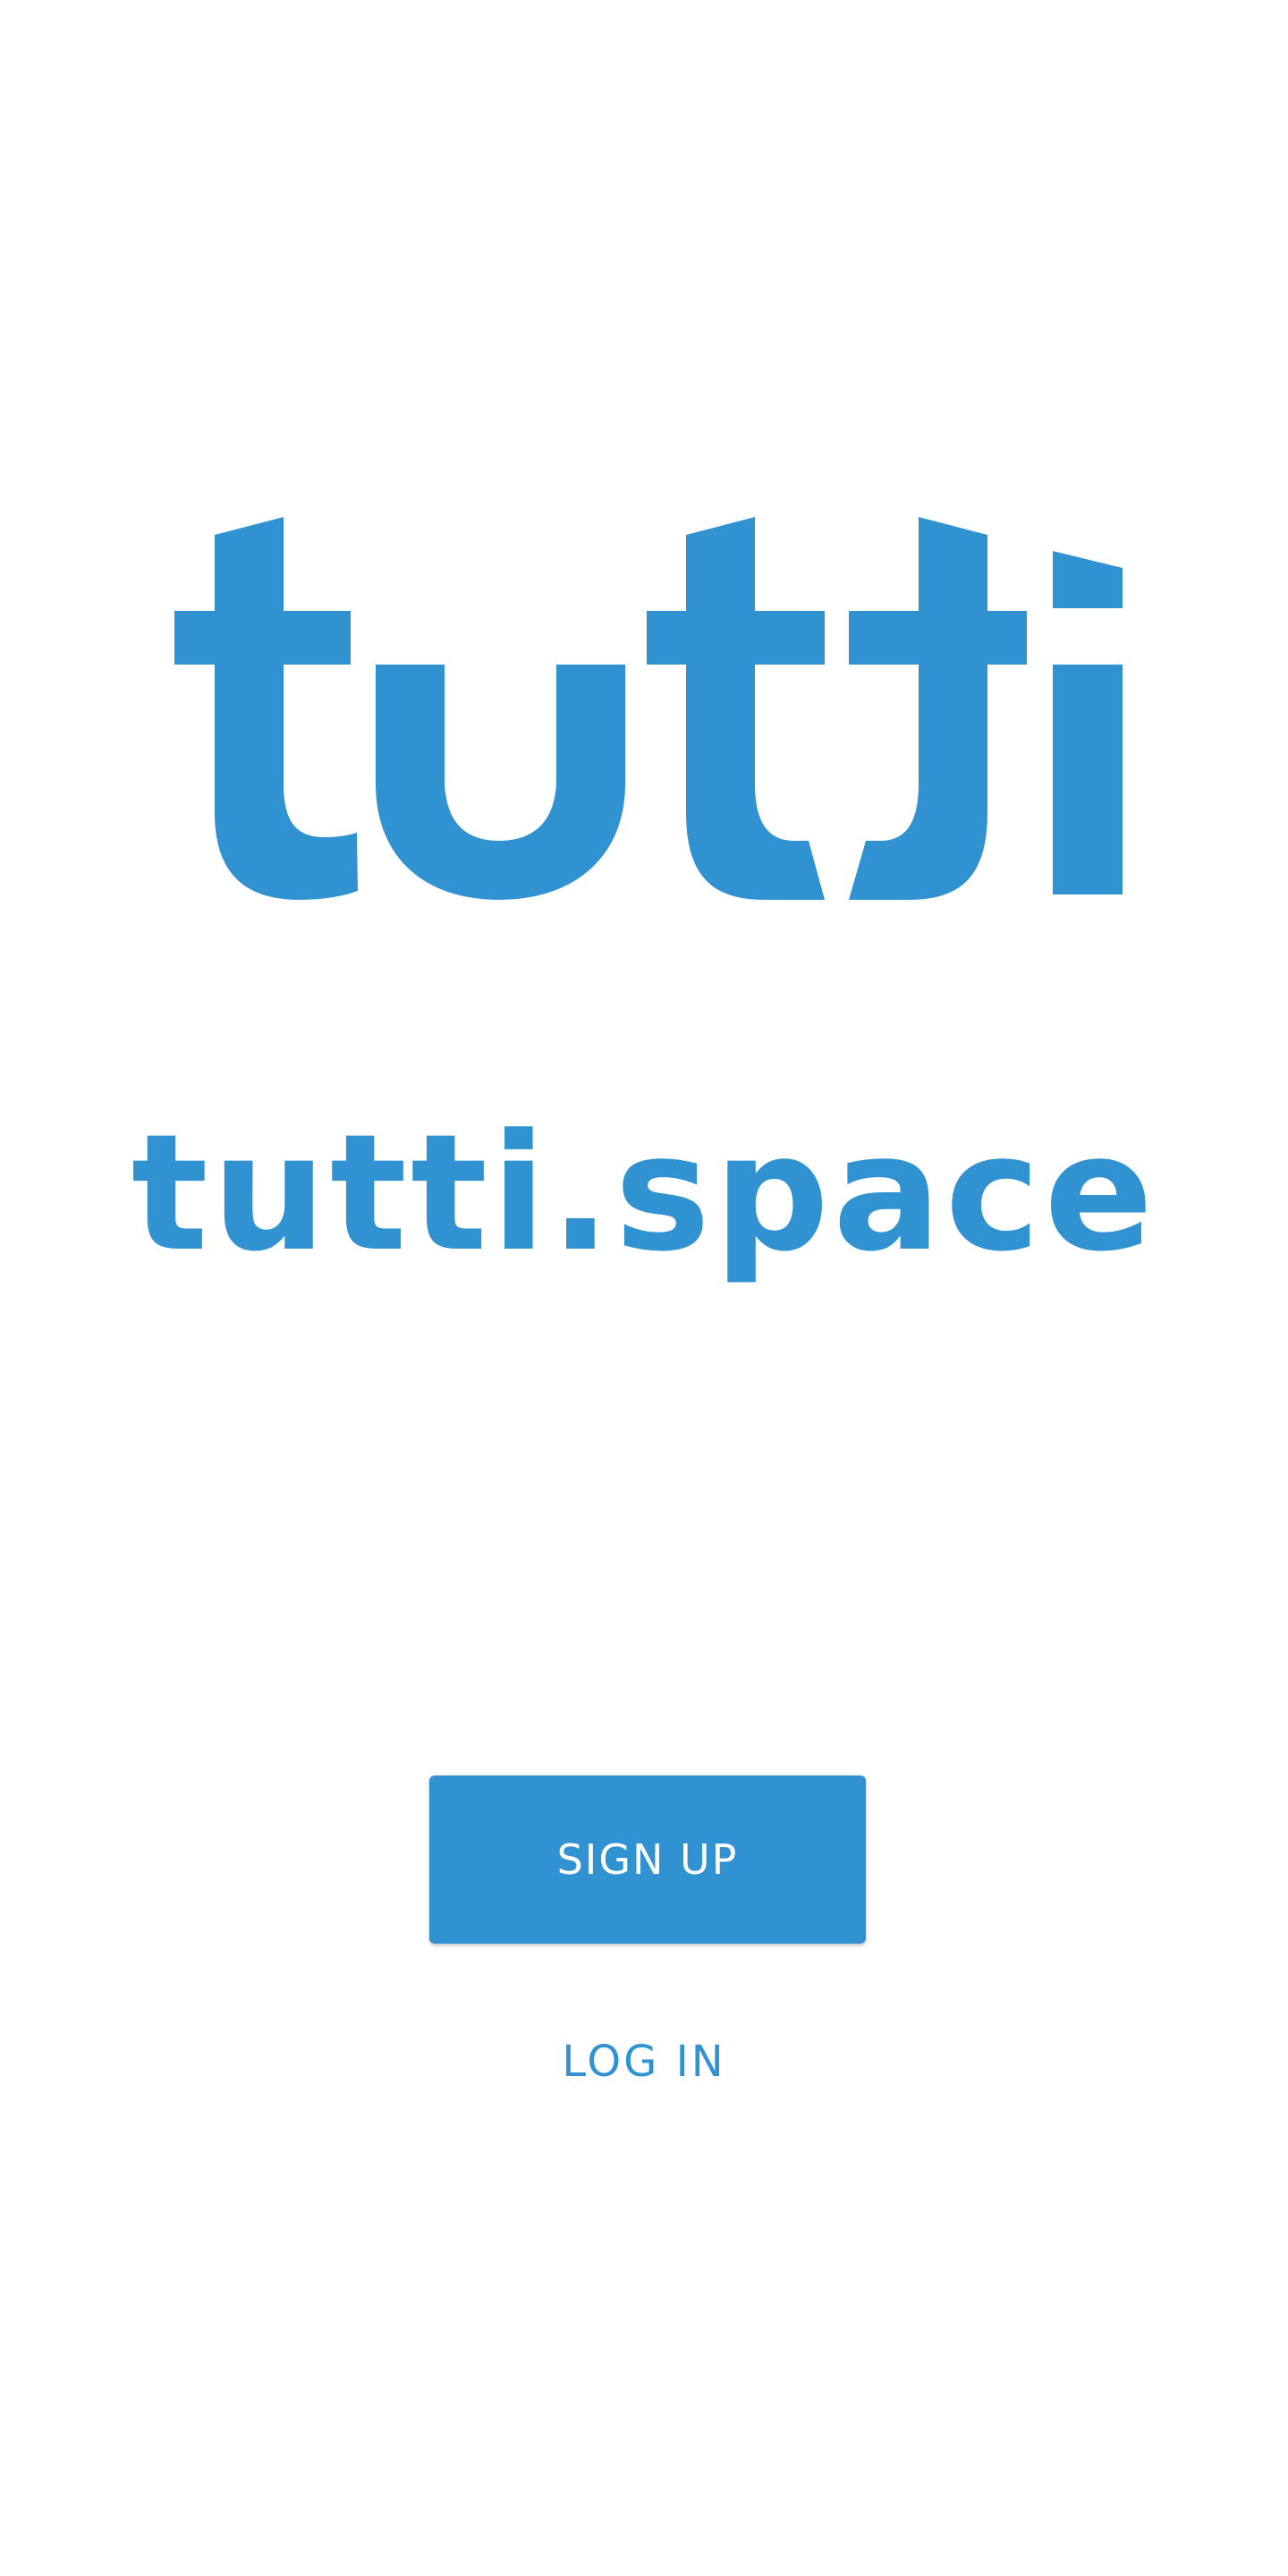  I want to click on sign-up-button: SIGN UP, so click(647, 1859).